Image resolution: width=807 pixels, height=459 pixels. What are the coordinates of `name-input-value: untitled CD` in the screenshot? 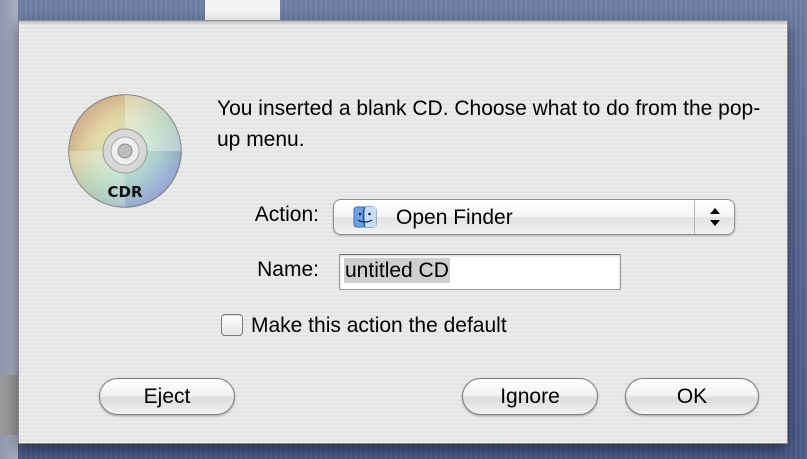 It's located at (397, 270).